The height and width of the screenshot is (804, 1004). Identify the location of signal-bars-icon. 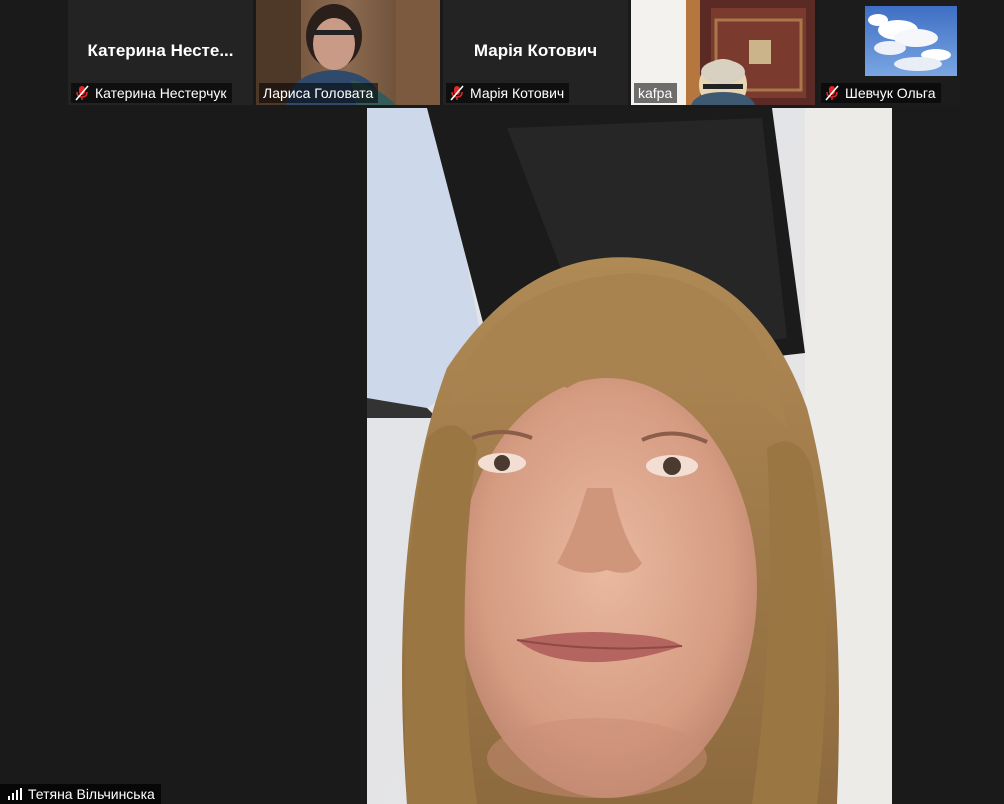
(15, 794).